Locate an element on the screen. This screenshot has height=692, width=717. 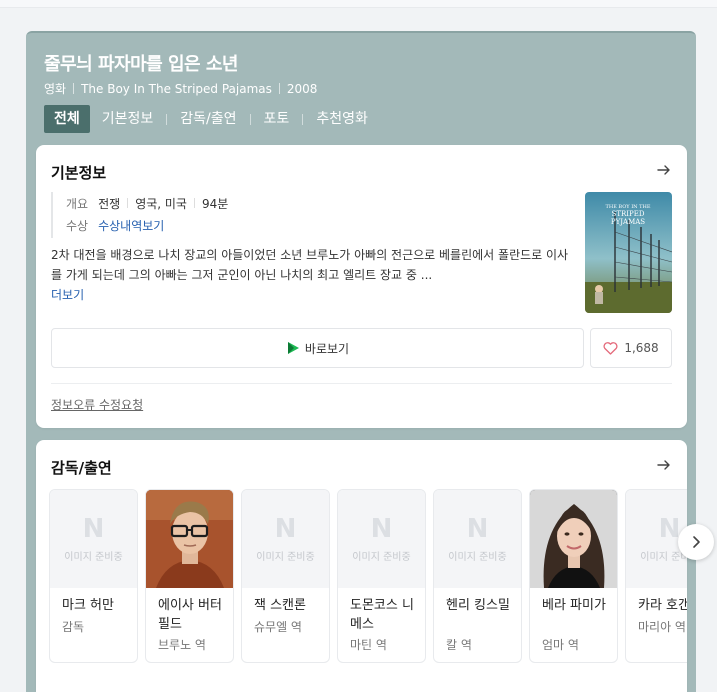
cast-role: 브루노 역 is located at coordinates (182, 645).